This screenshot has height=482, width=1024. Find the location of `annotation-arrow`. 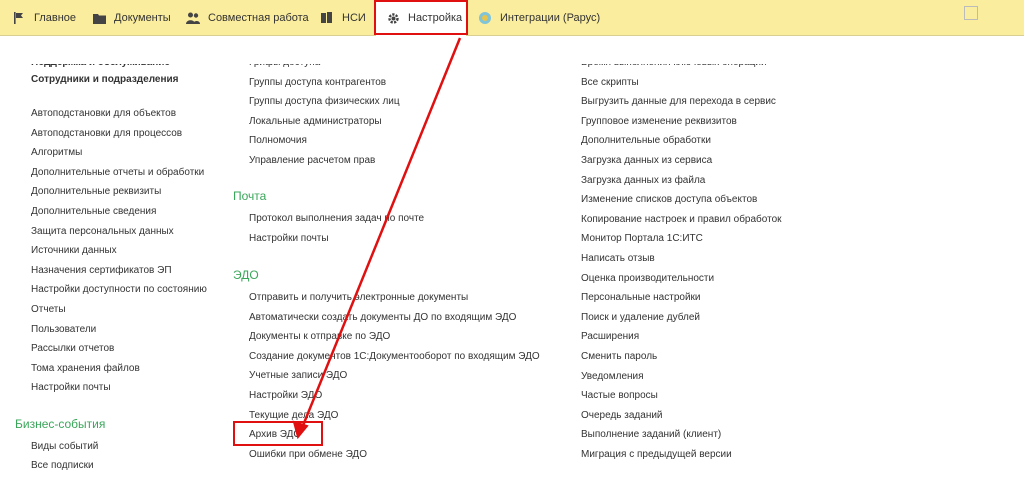

annotation-arrow is located at coordinates (377, 238).